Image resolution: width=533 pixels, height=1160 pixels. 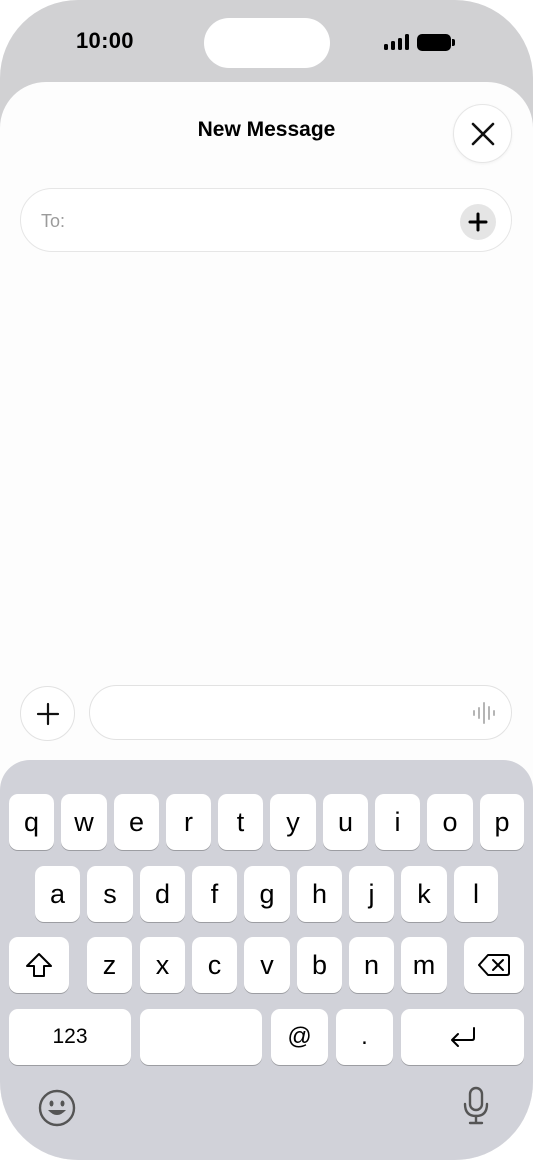 I want to click on key-c: c, so click(x=214, y=965).